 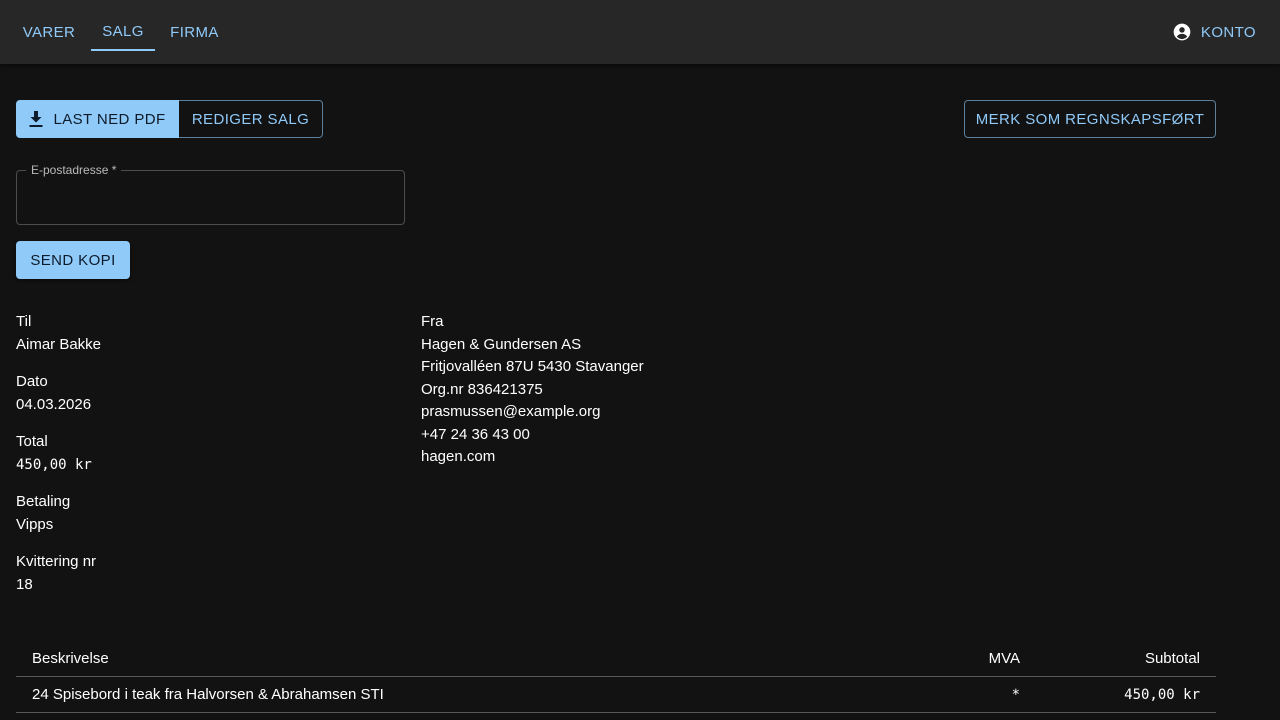 What do you see at coordinates (206, 573) in the screenshot?
I see `receipt-block: Kvittering nr 18` at bounding box center [206, 573].